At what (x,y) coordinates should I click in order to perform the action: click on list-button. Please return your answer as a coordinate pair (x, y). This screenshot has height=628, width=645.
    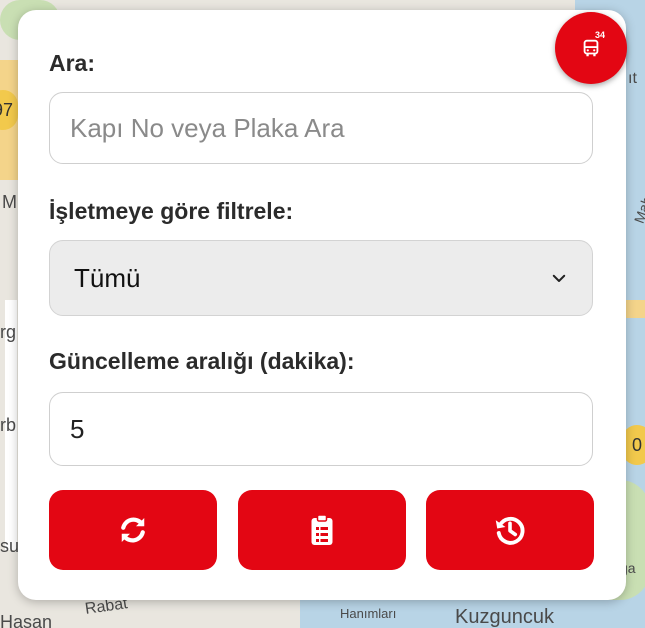
    Looking at the image, I should click on (322, 530).